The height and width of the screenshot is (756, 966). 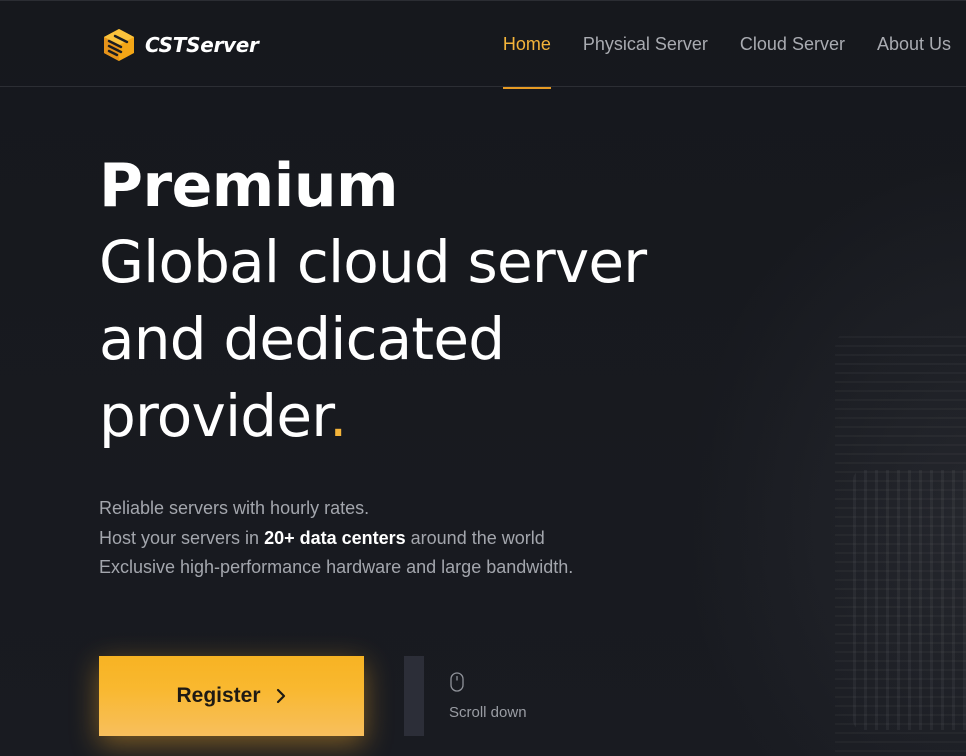 I want to click on logo-text: CSTServer, so click(x=202, y=45).